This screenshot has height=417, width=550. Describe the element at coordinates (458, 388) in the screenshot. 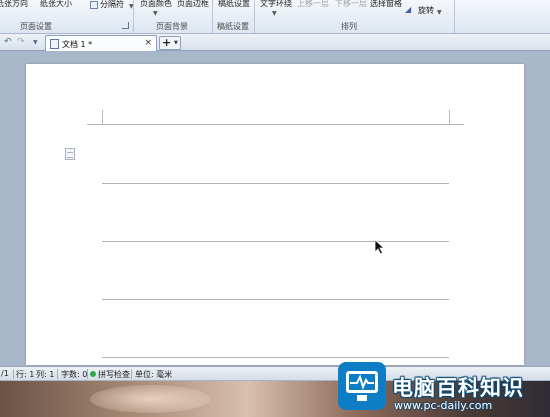

I see `watermark-title: 电脑百科知识` at that location.